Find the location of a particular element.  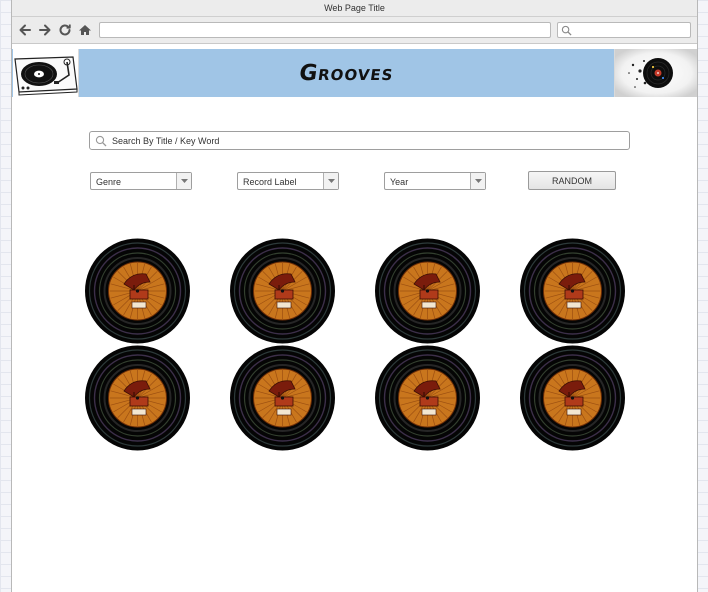

vinyl-record-splash-icon is located at coordinates (655, 73).